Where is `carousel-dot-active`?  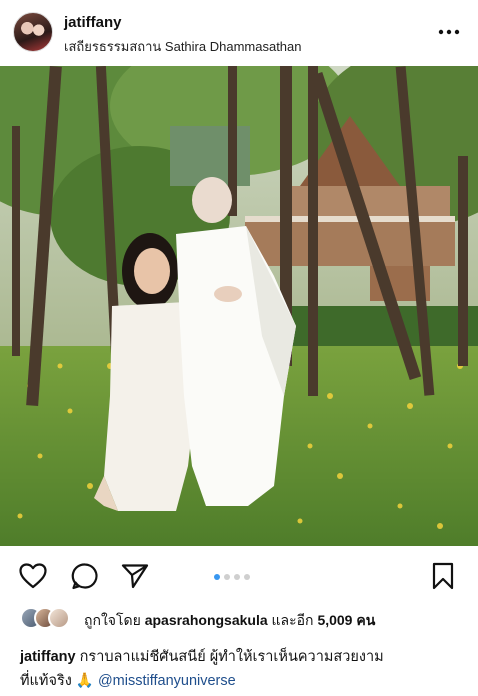
carousel-dot-active is located at coordinates (217, 577).